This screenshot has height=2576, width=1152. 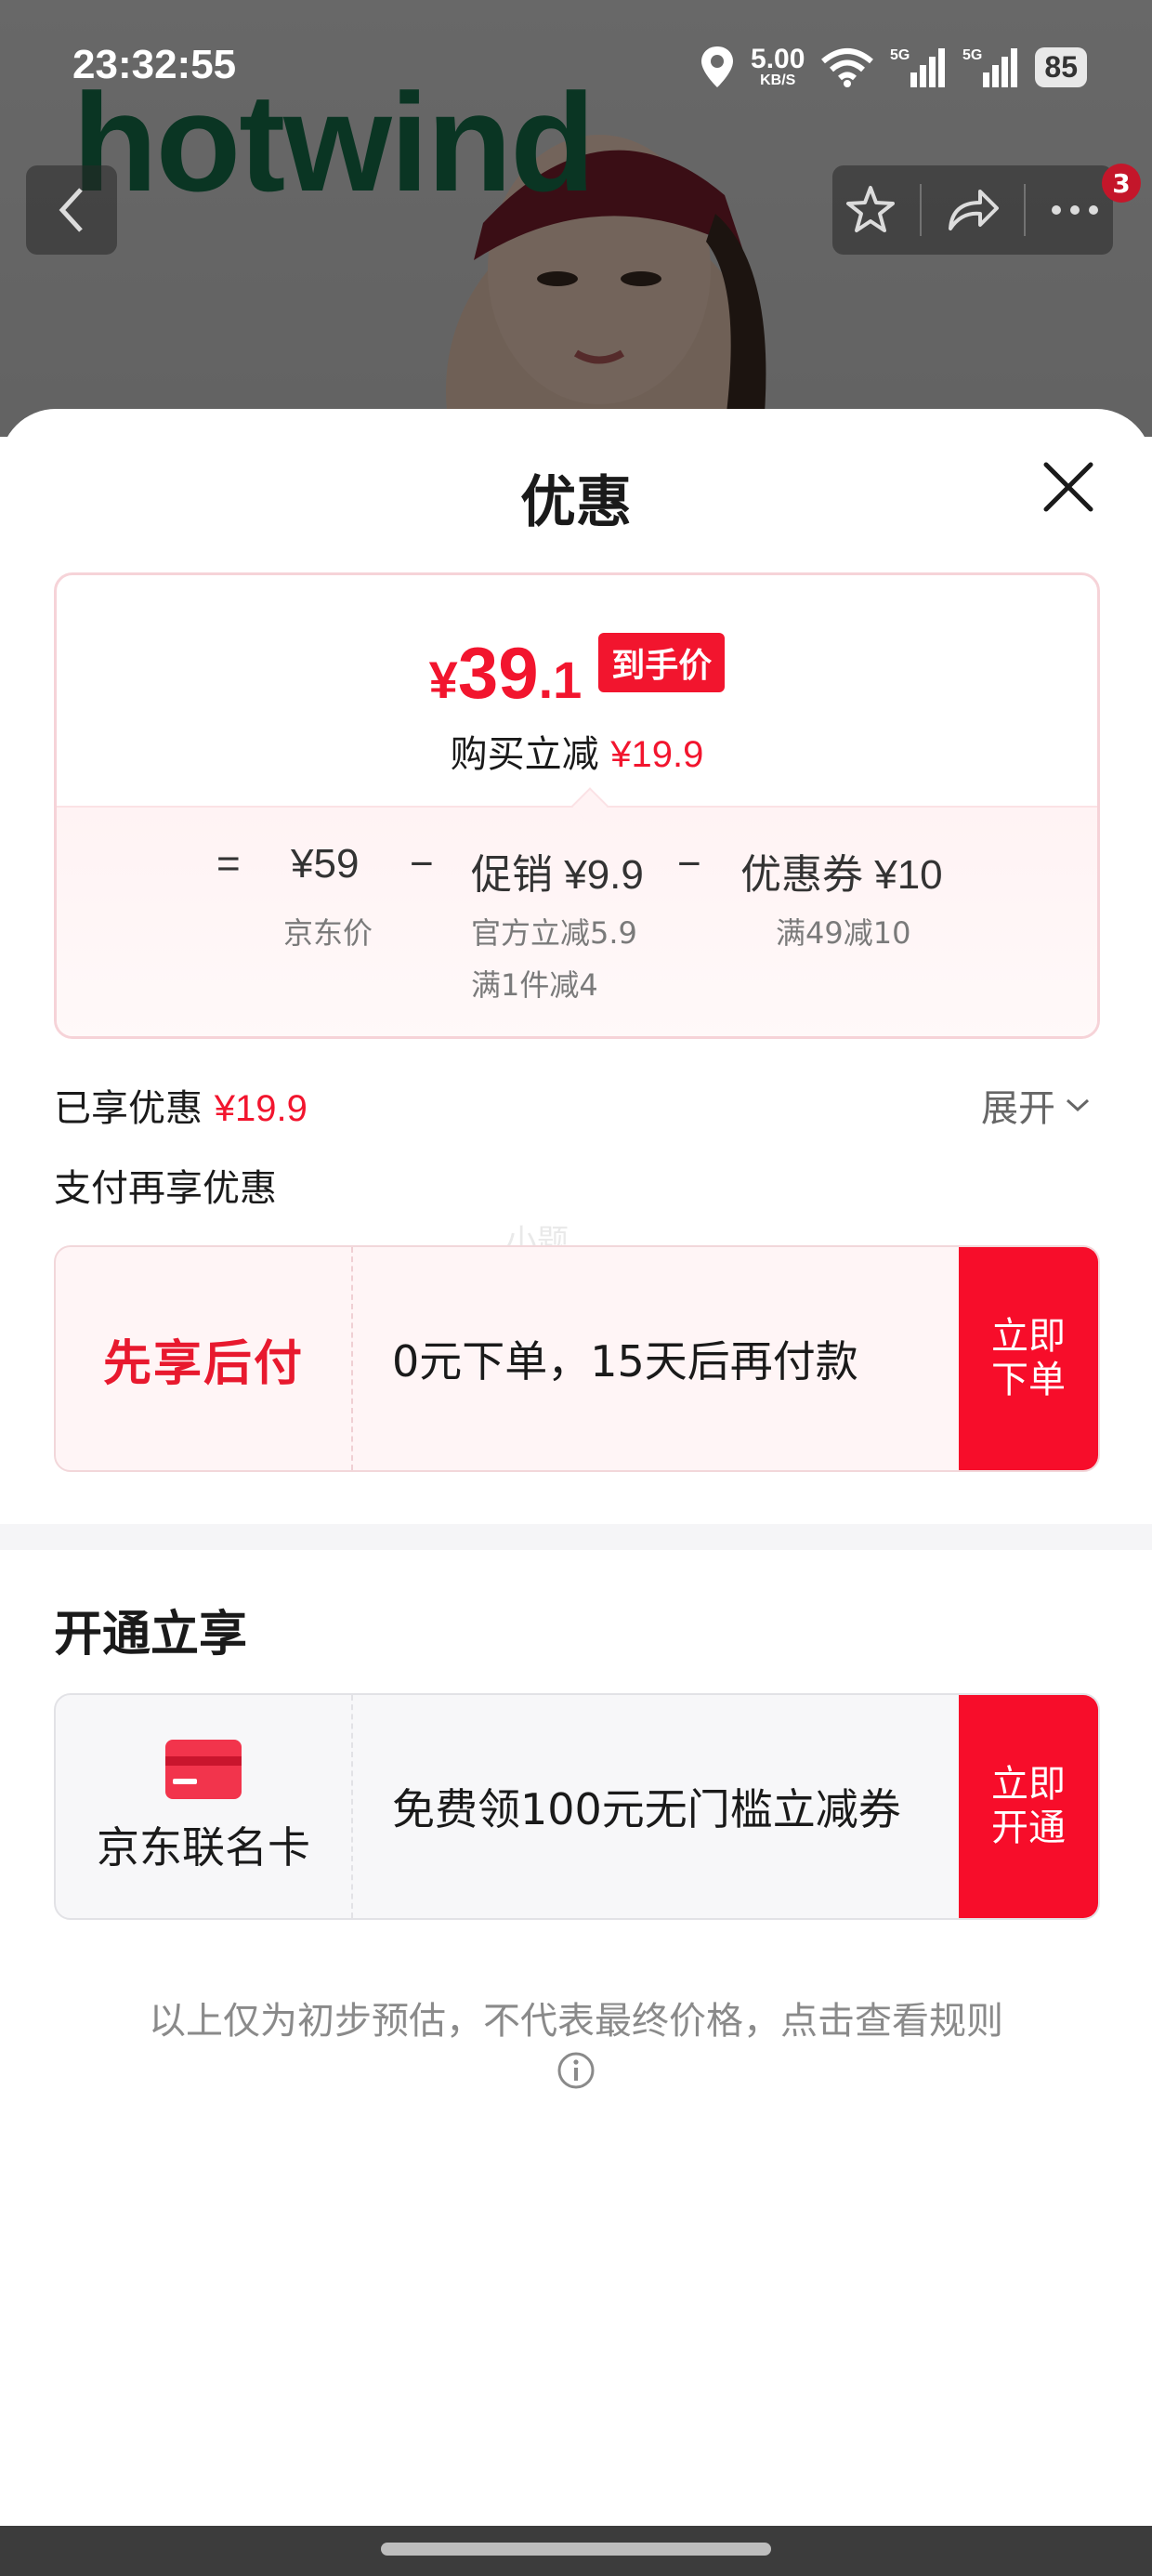 What do you see at coordinates (1028, 1380) in the screenshot?
I see `order-now-line-2: 下单` at bounding box center [1028, 1380].